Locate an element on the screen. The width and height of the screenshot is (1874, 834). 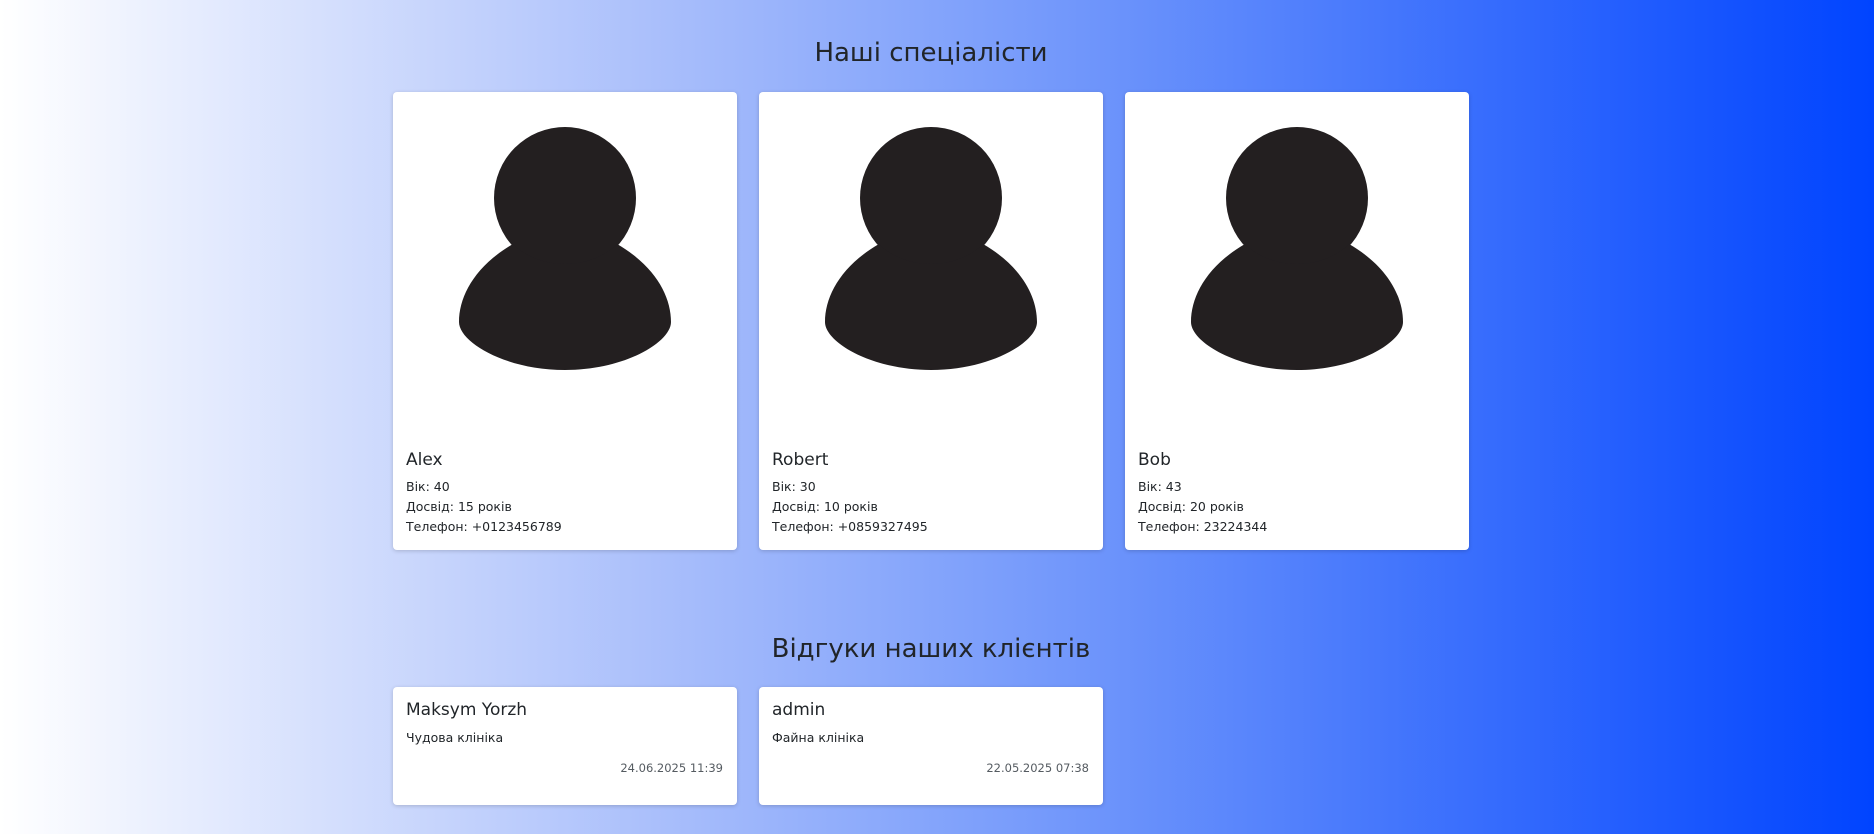
review-author: Maksym Yorzh is located at coordinates (467, 710).